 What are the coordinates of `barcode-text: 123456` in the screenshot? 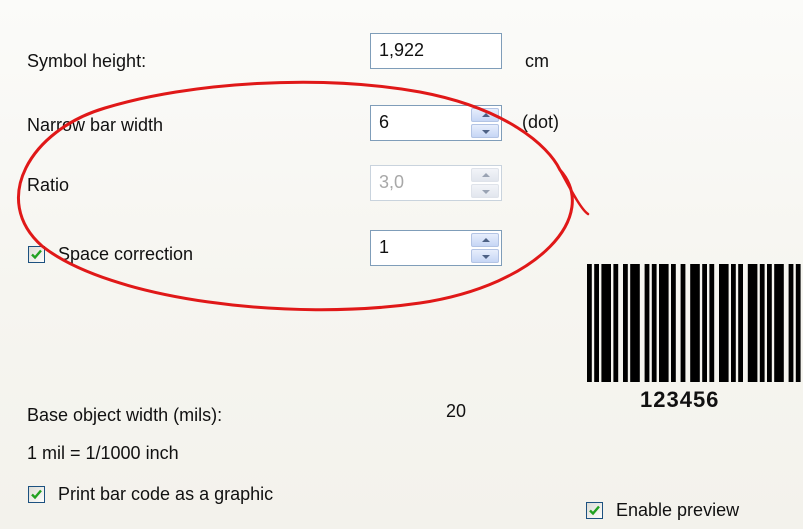 It's located at (680, 399).